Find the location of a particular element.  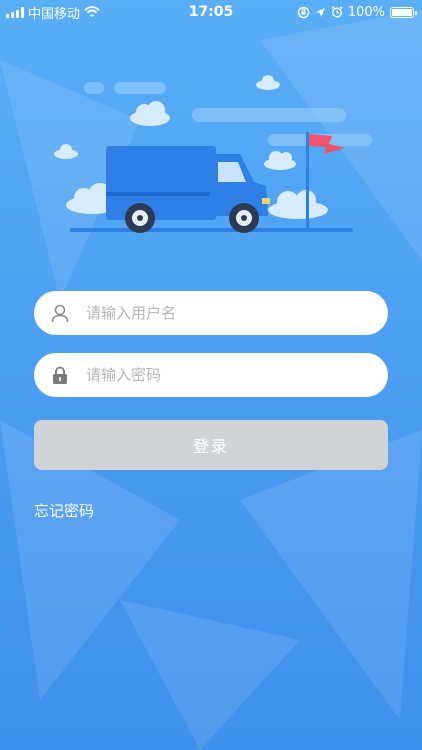

lock-icon is located at coordinates (60, 375).